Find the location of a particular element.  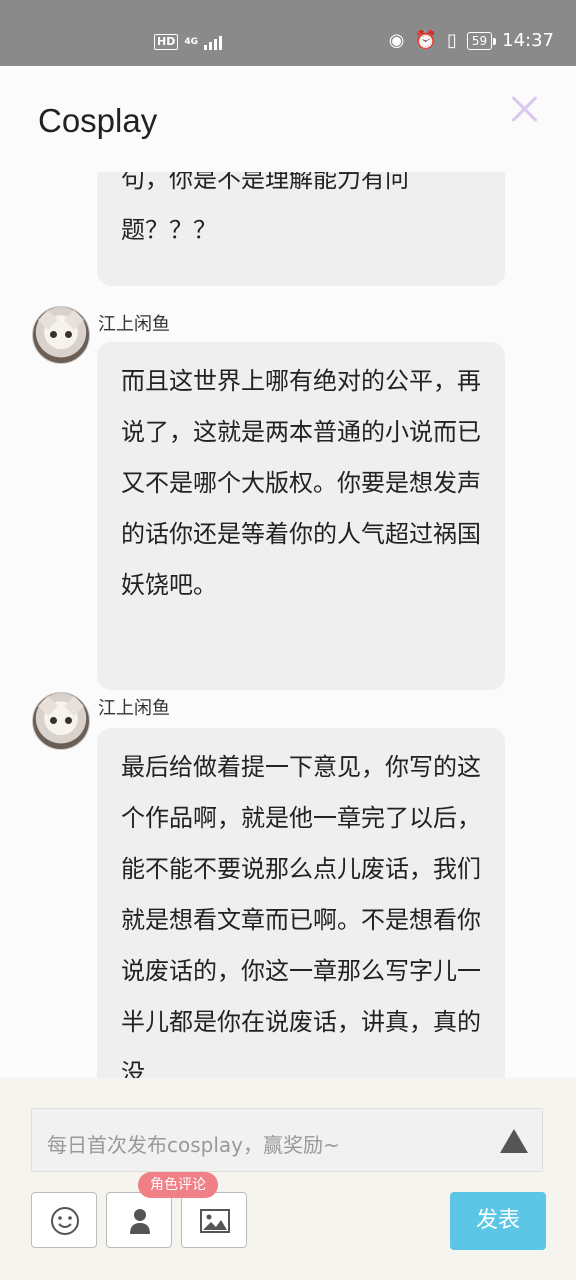

emoji-button is located at coordinates (64, 1220).